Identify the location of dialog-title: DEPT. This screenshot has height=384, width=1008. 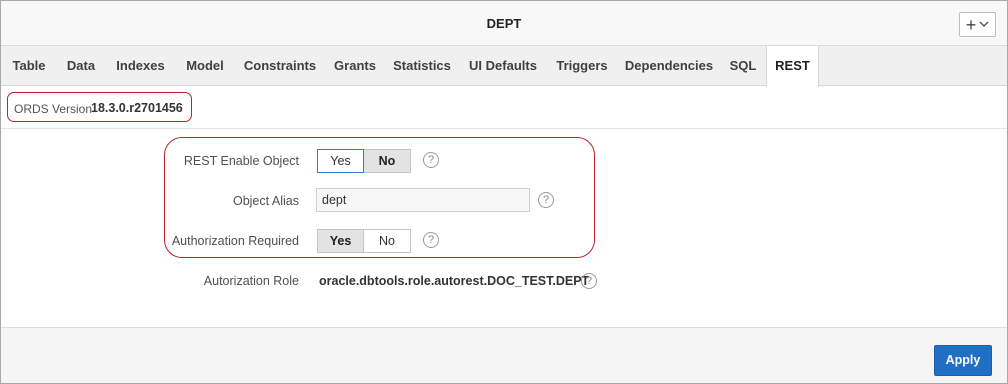
(504, 23).